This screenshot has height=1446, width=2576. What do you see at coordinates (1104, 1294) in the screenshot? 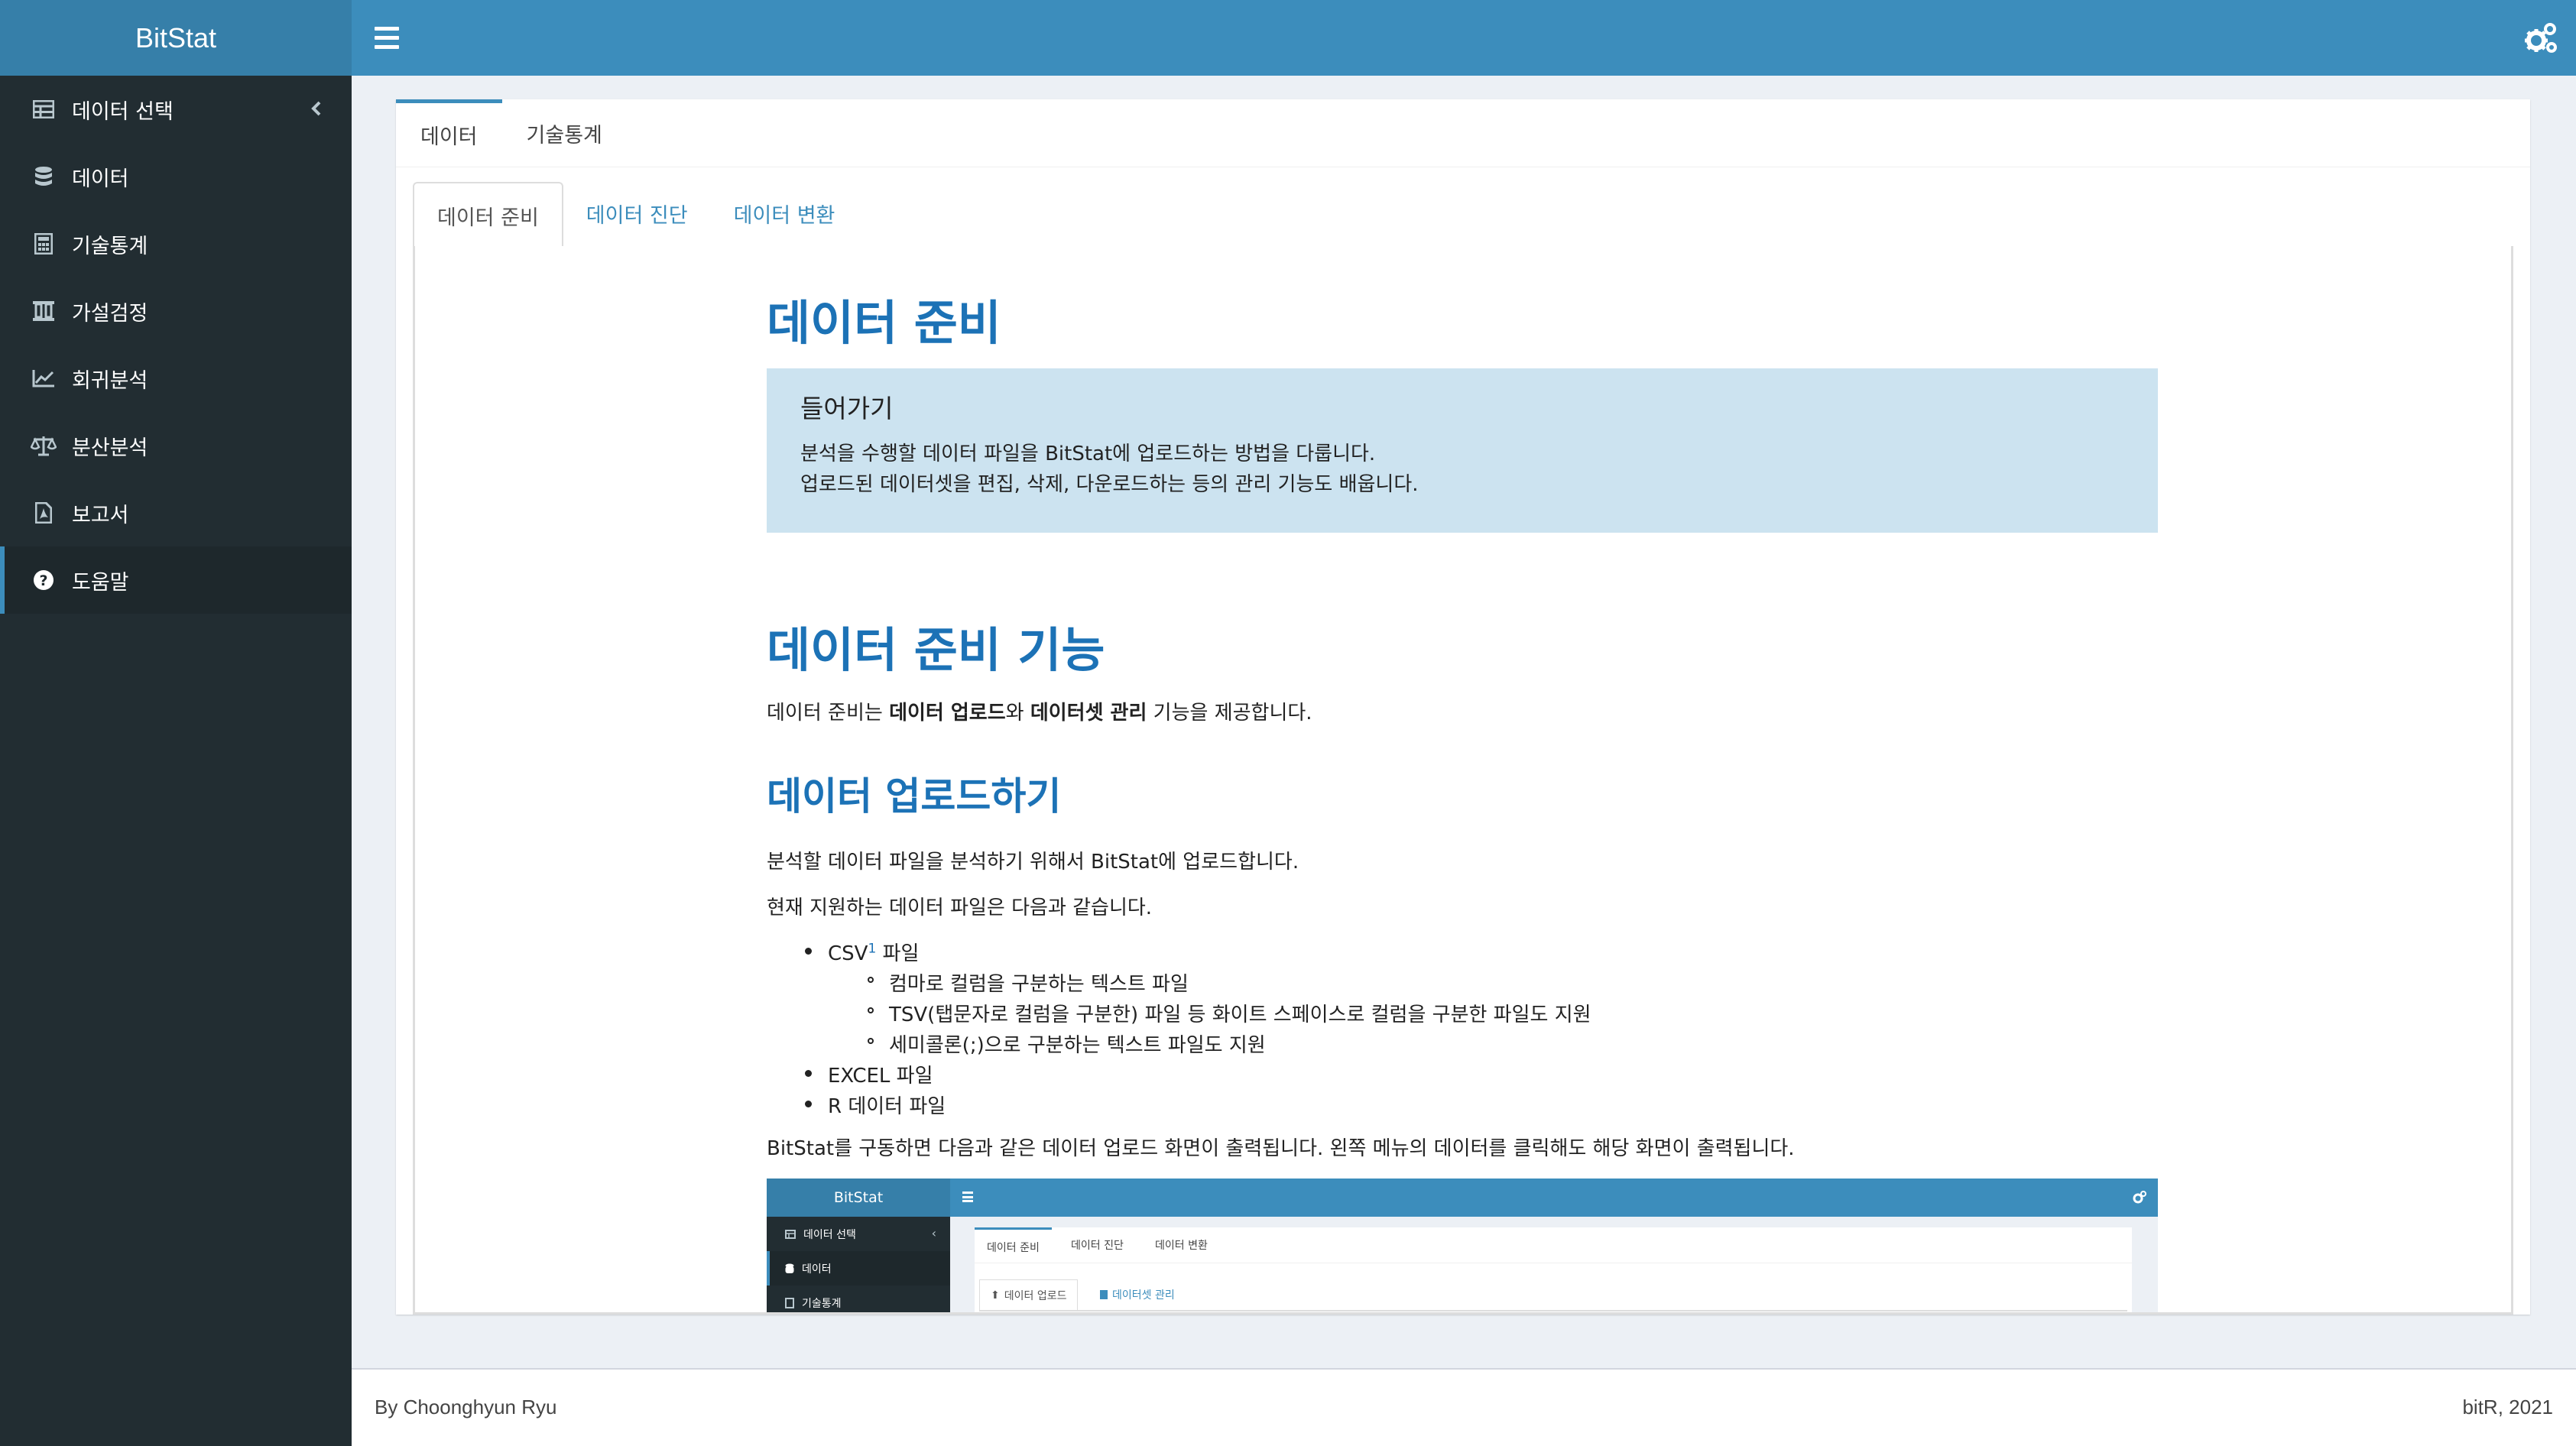
I see `book-icon` at bounding box center [1104, 1294].